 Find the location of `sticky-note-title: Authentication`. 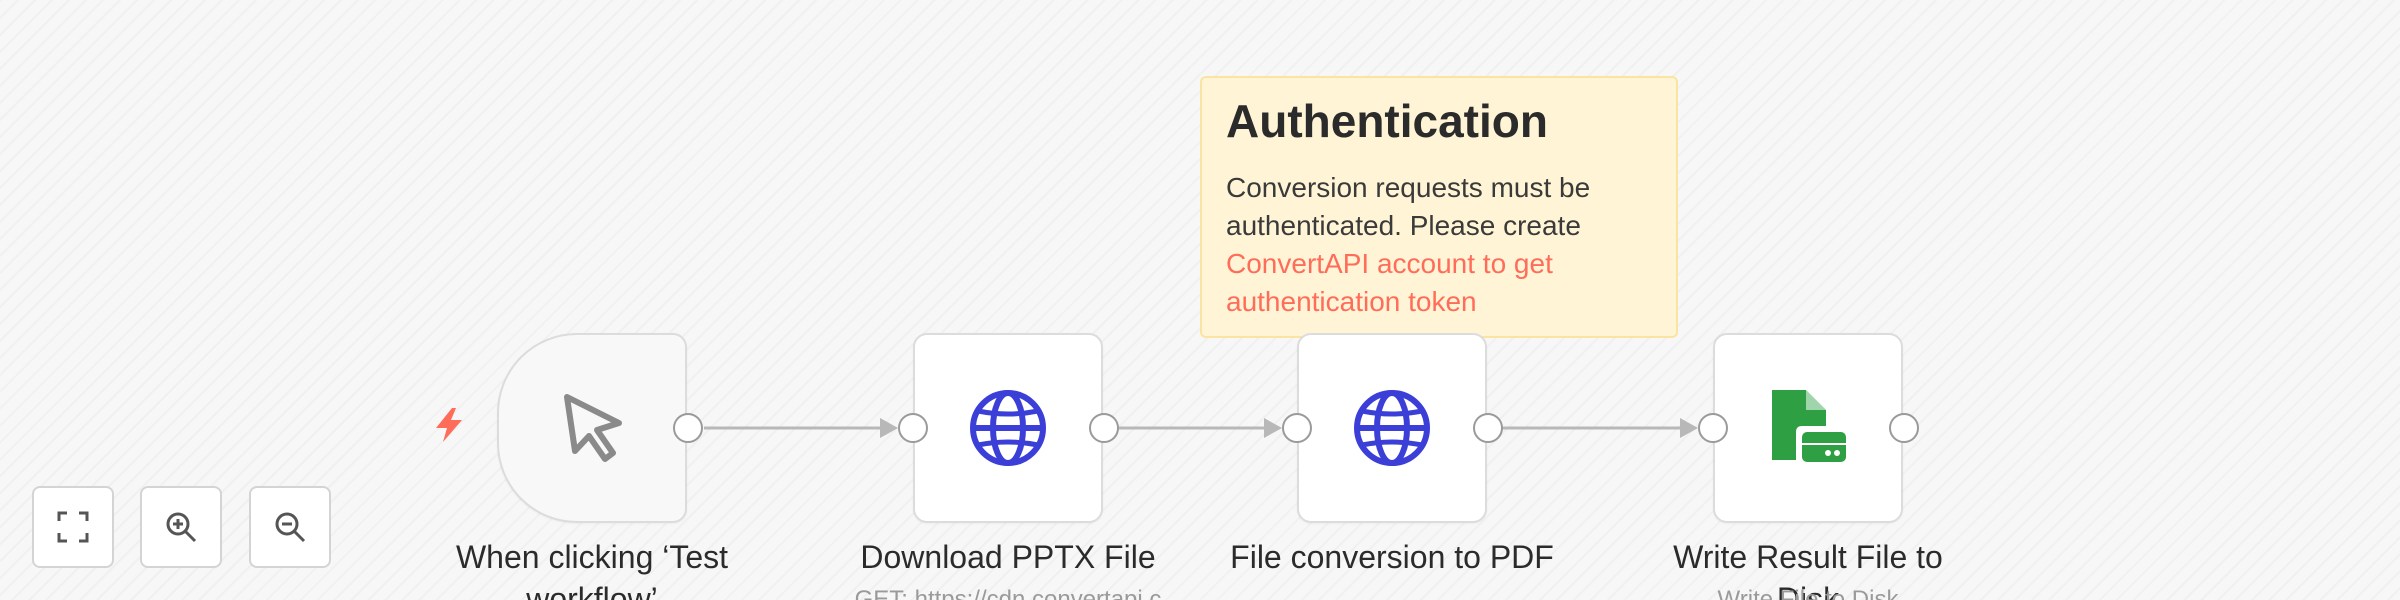

sticky-note-title: Authentication is located at coordinates (1387, 121).